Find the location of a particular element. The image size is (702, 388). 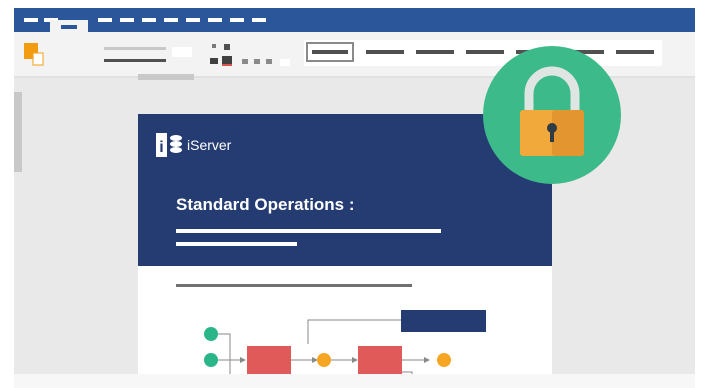

document-title: Standard Operations : is located at coordinates (265, 204).